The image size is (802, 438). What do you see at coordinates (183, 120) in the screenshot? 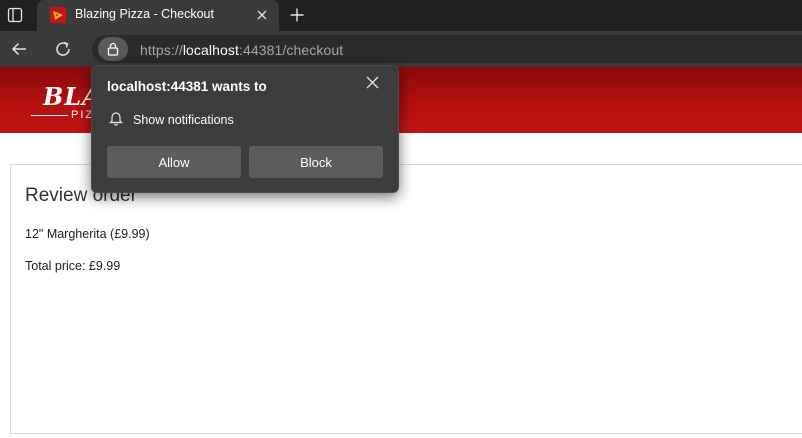
I see `permission-label: Show notifications` at bounding box center [183, 120].